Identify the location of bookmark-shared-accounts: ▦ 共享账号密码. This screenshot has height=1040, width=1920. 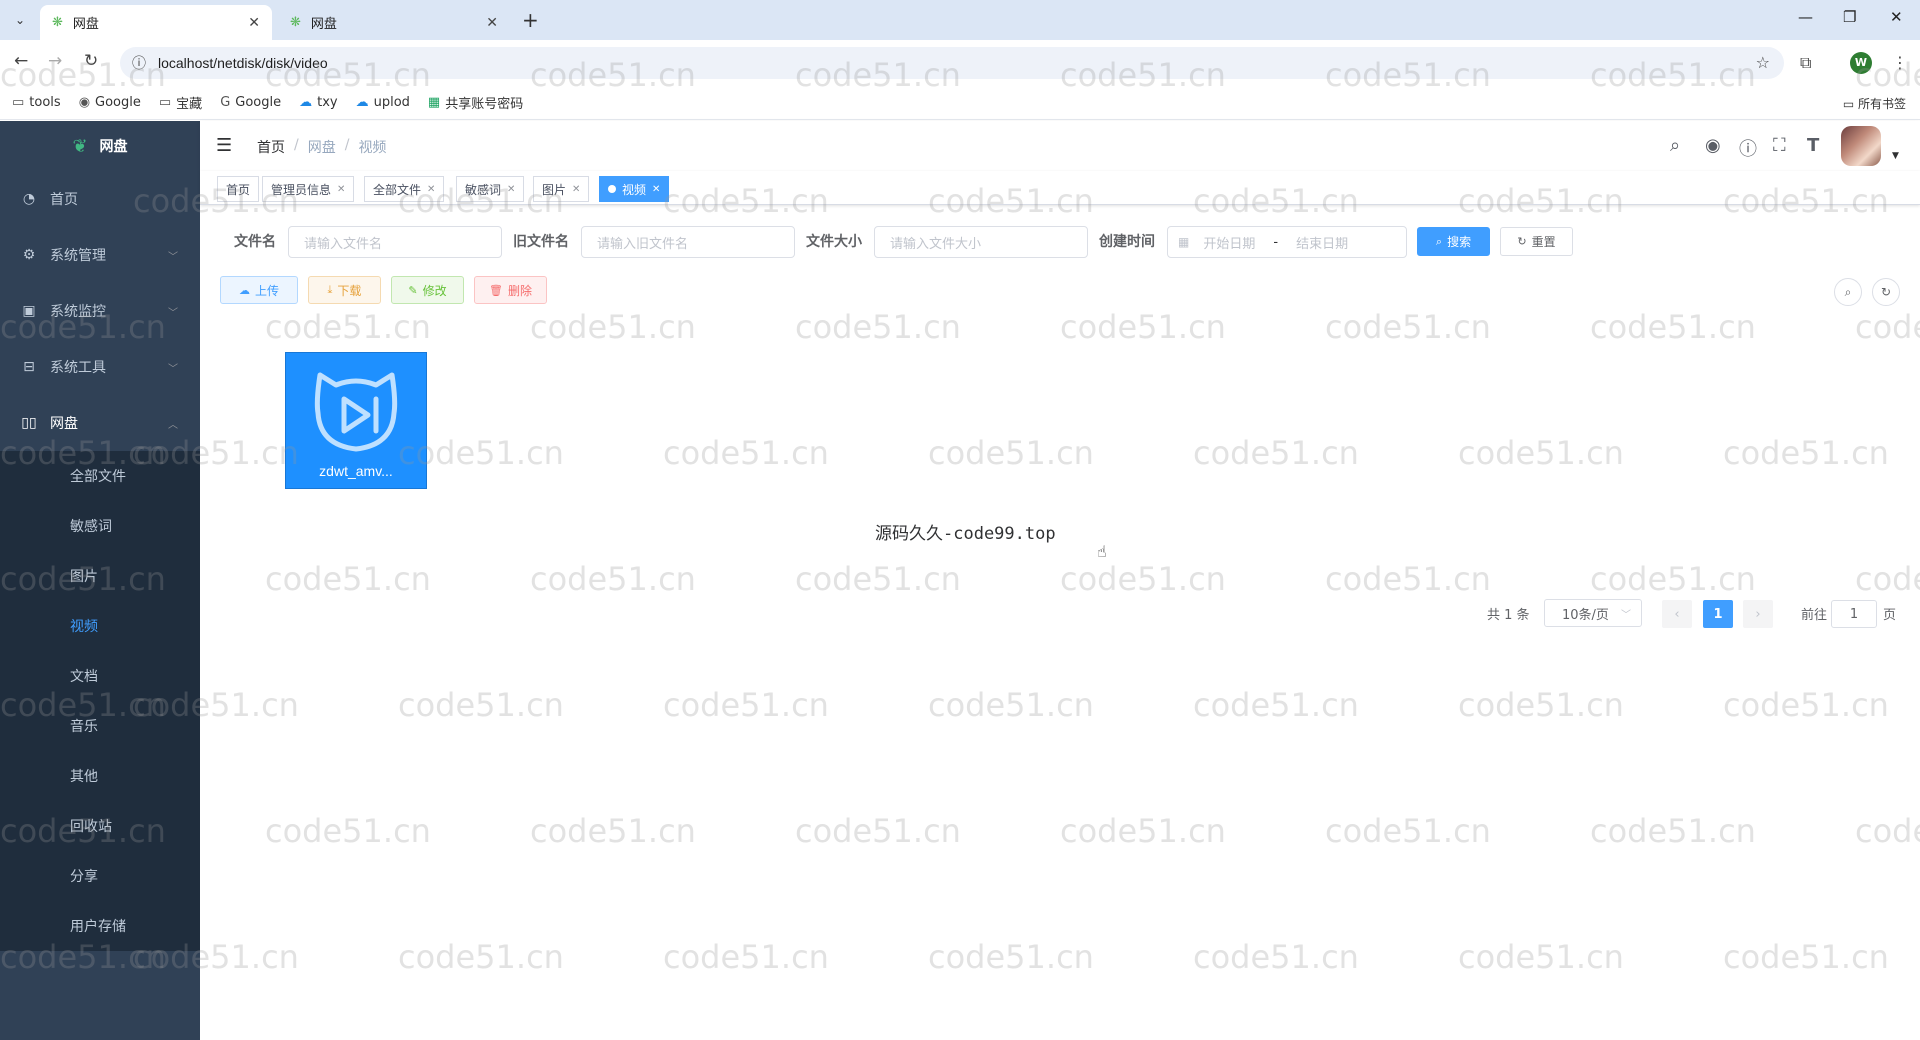
(475, 102).